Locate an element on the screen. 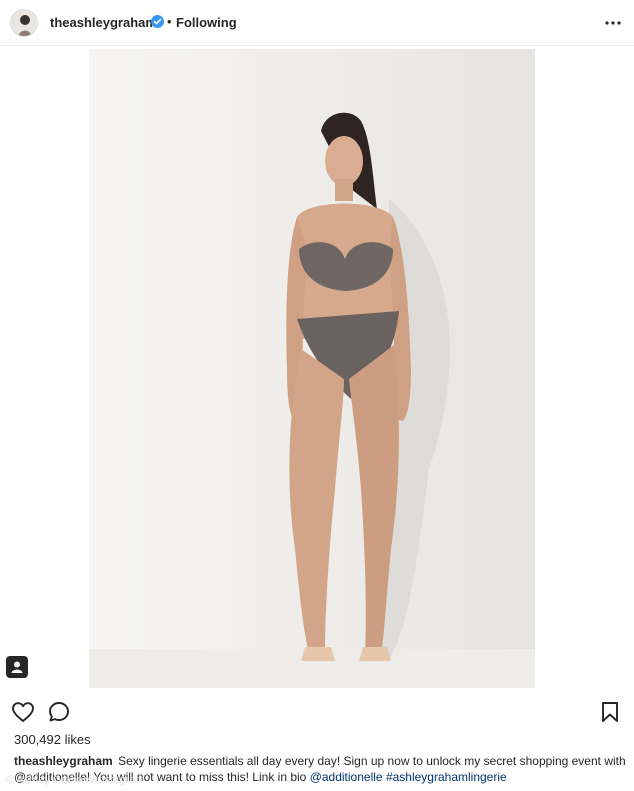 The height and width of the screenshot is (791, 634). caption-mention: @additionelle is located at coordinates (346, 777).